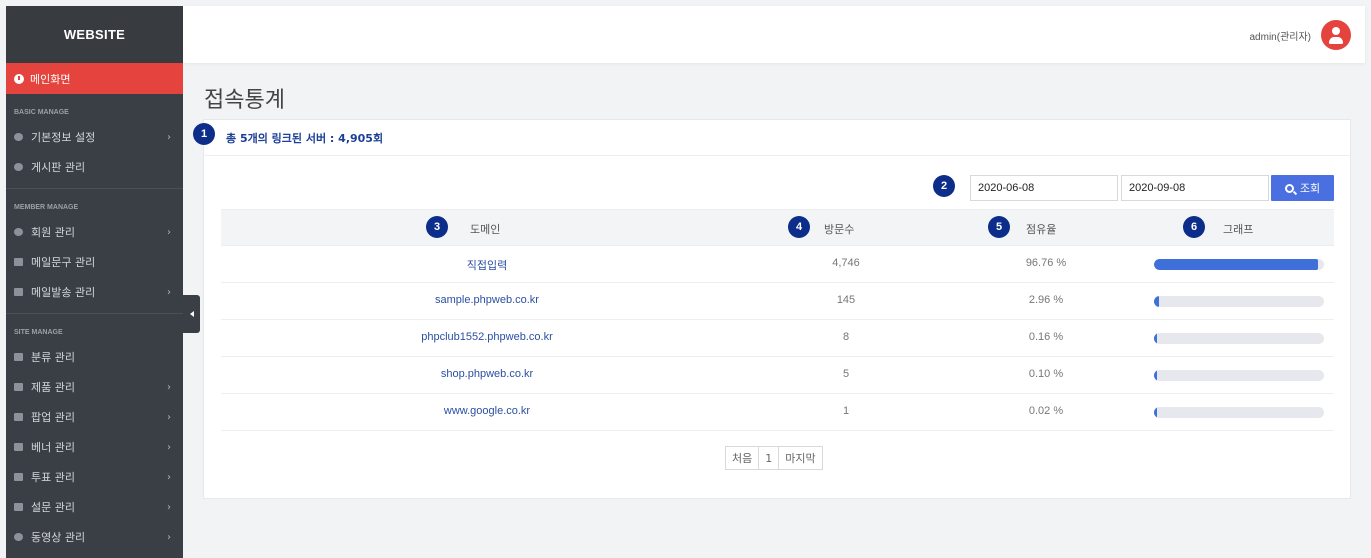  What do you see at coordinates (1046, 337) in the screenshot?
I see `share-cell: 0.16 %` at bounding box center [1046, 337].